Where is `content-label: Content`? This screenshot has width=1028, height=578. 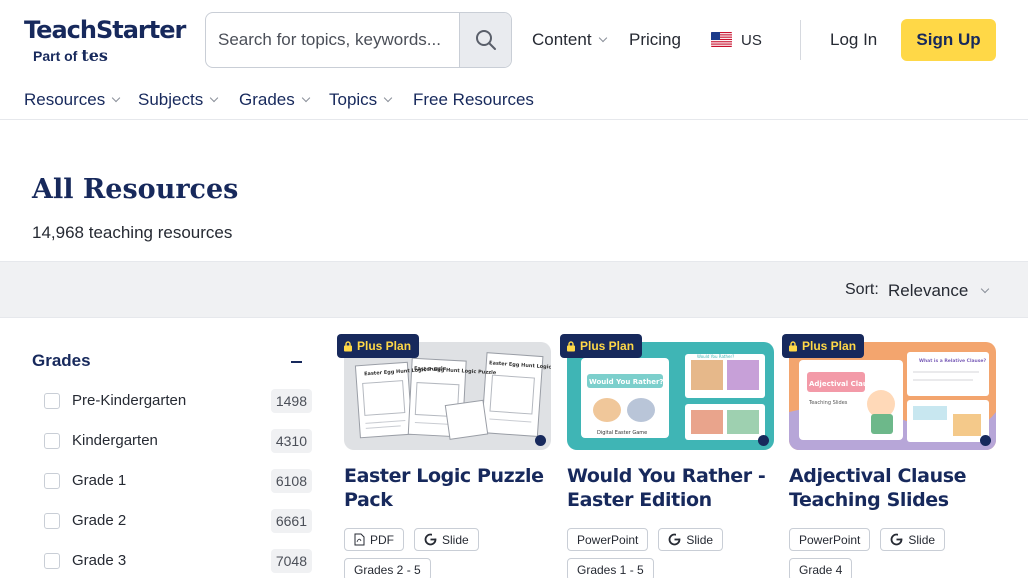
content-label: Content is located at coordinates (562, 39).